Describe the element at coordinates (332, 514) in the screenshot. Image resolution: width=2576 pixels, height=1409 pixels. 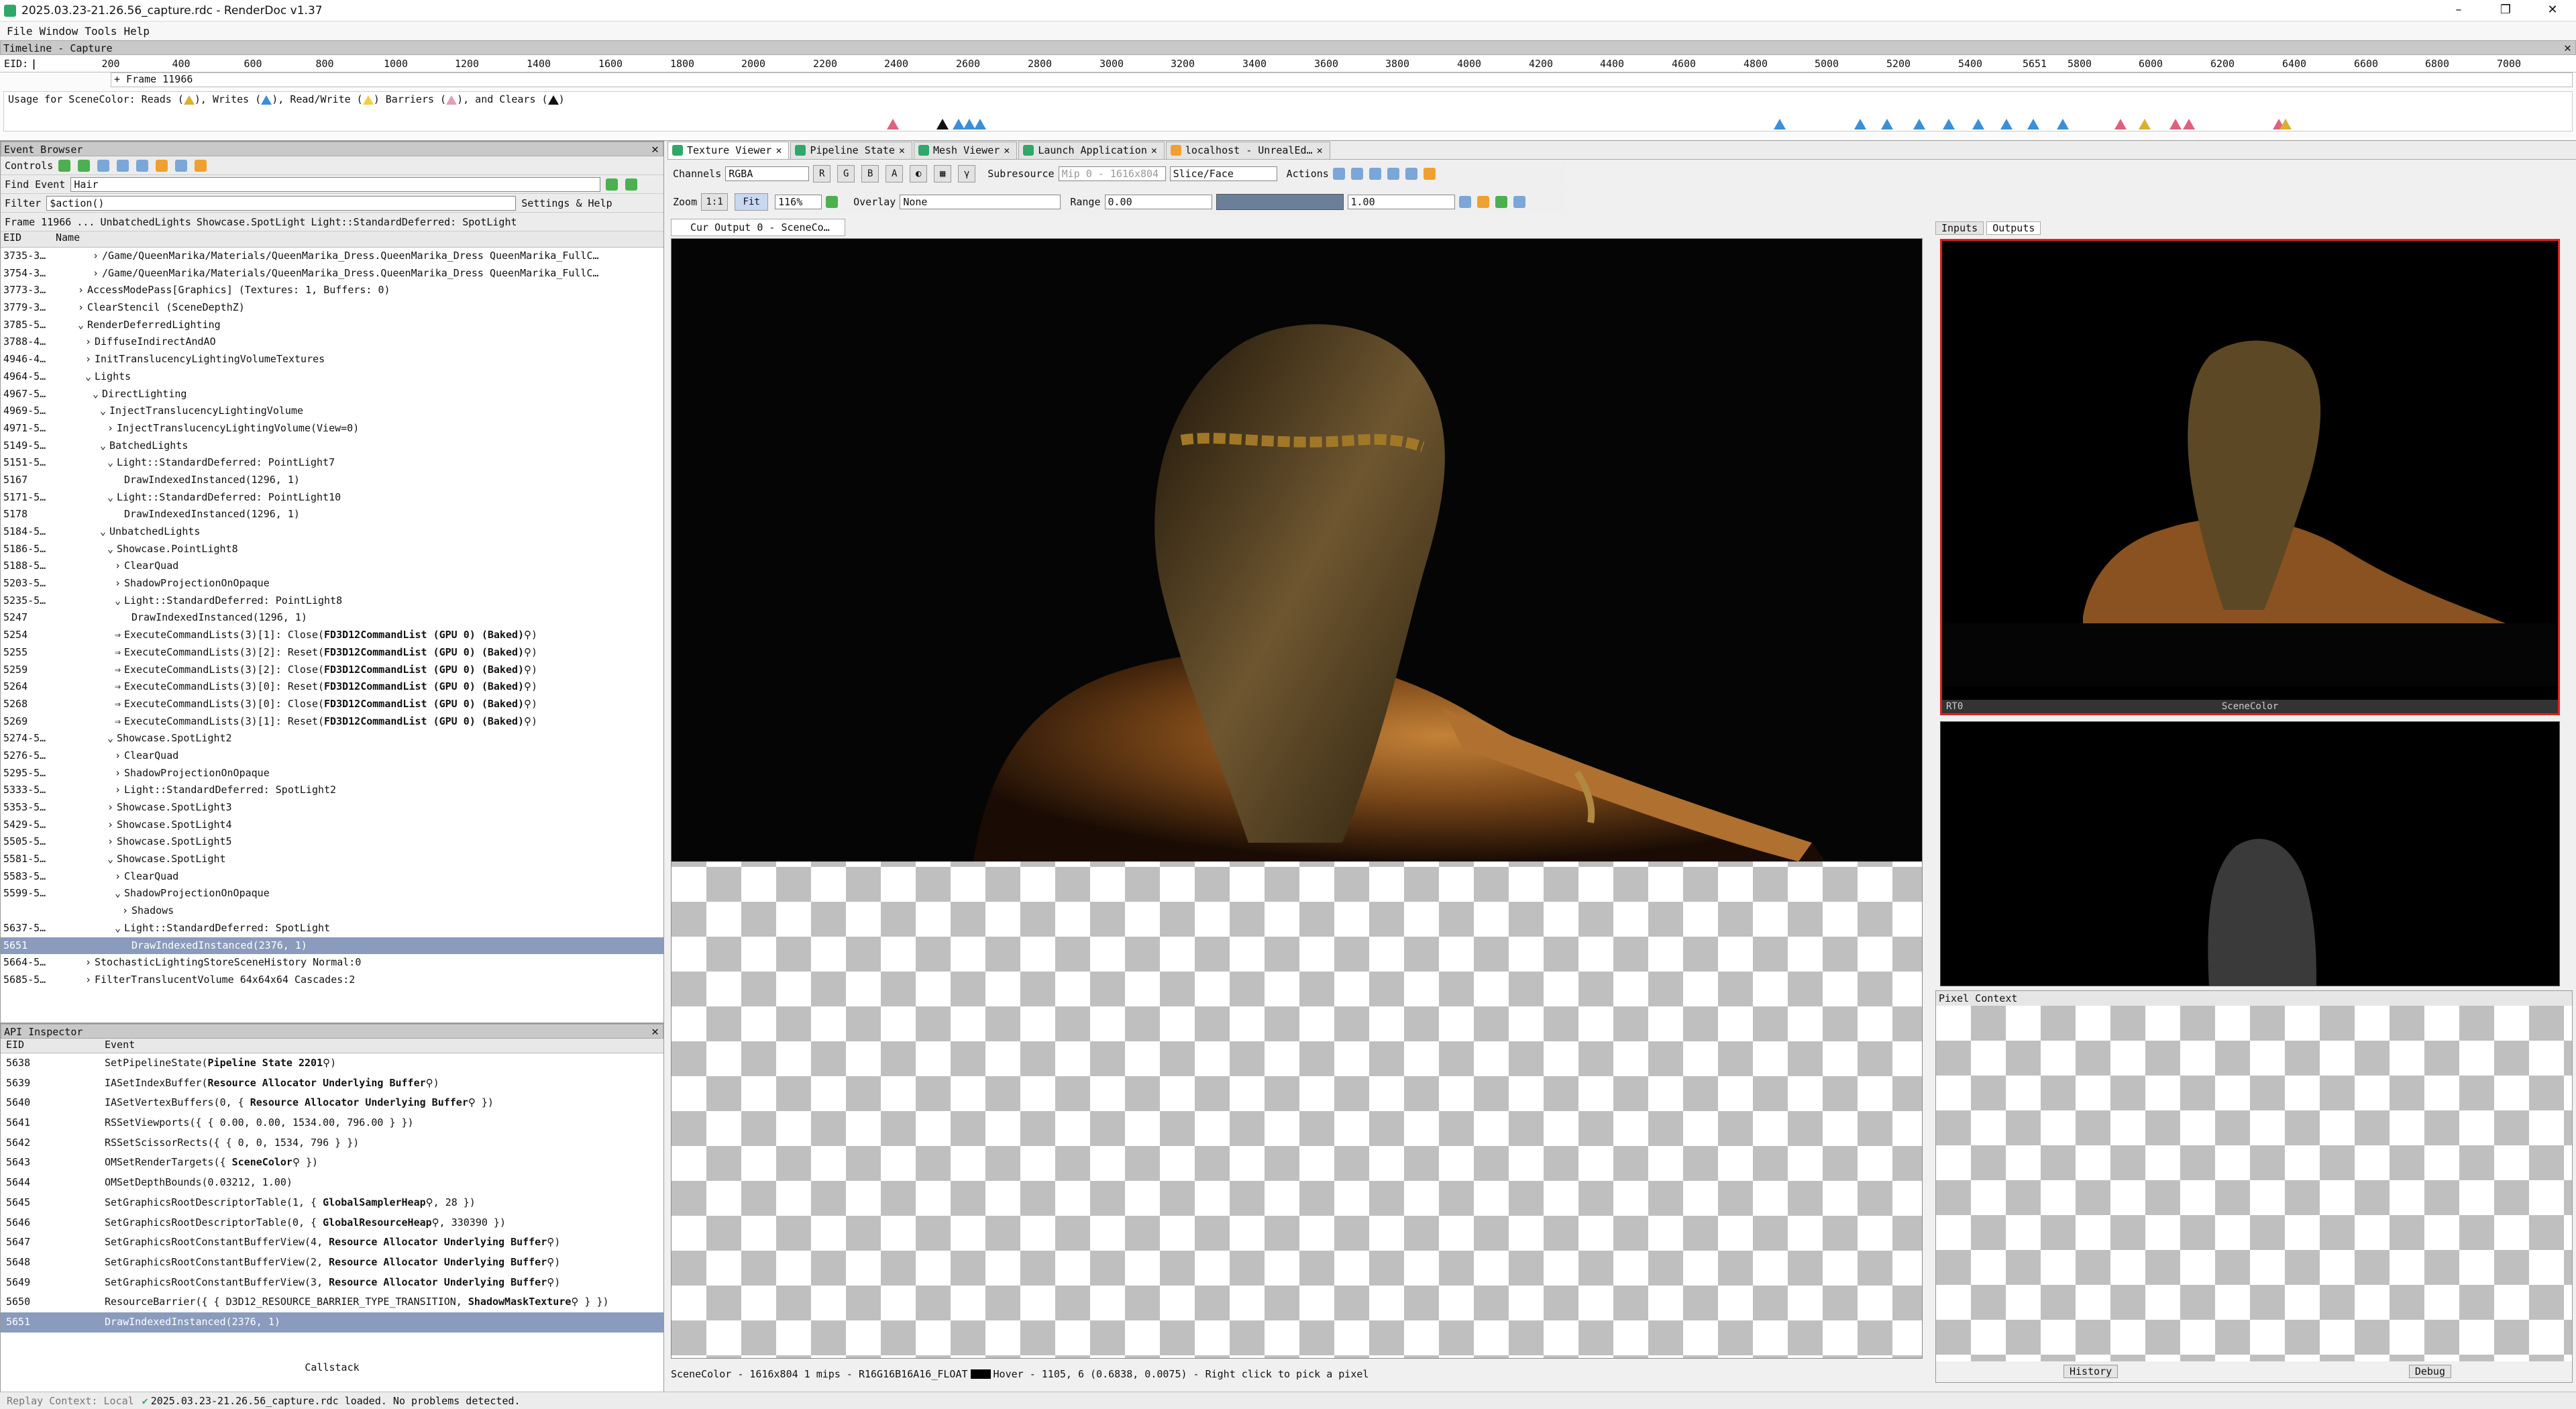
I see `event-row: 5178 DrawIndexedInstanced(1296, 1)` at that location.